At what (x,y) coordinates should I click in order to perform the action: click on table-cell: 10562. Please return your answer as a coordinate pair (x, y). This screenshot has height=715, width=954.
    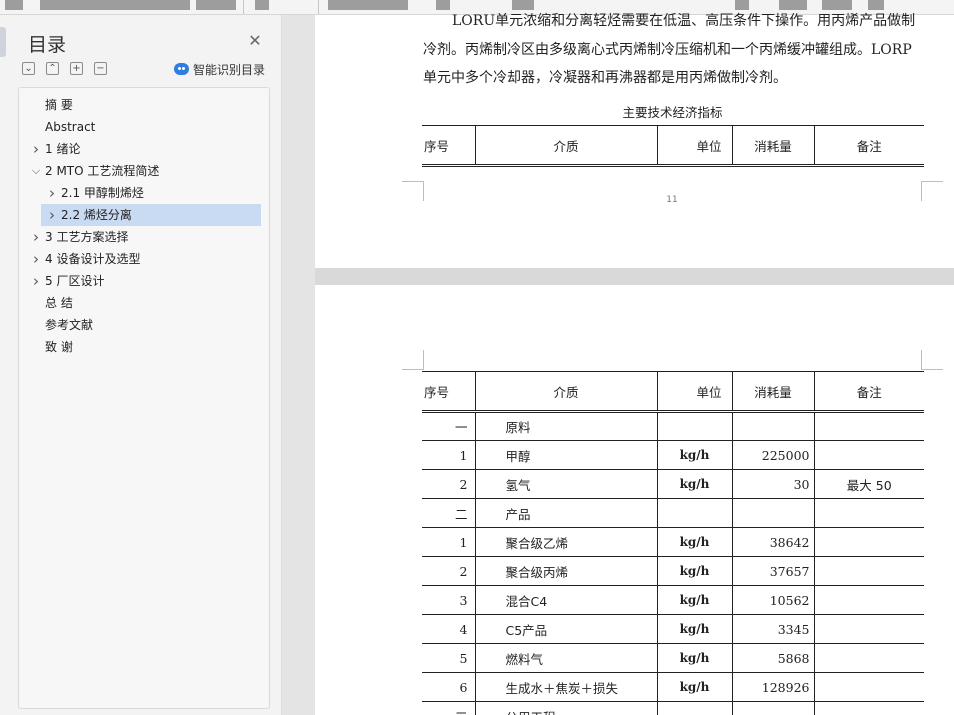
    Looking at the image, I should click on (773, 600).